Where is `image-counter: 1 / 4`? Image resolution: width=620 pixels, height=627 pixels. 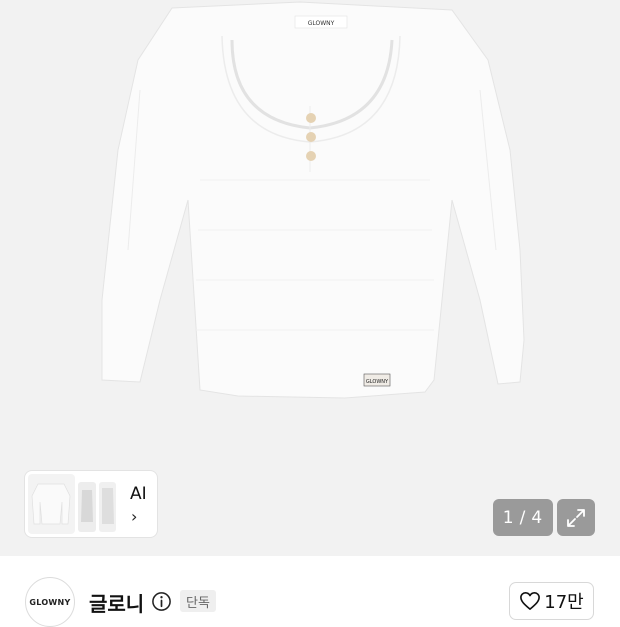
image-counter: 1 / 4 is located at coordinates (523, 517).